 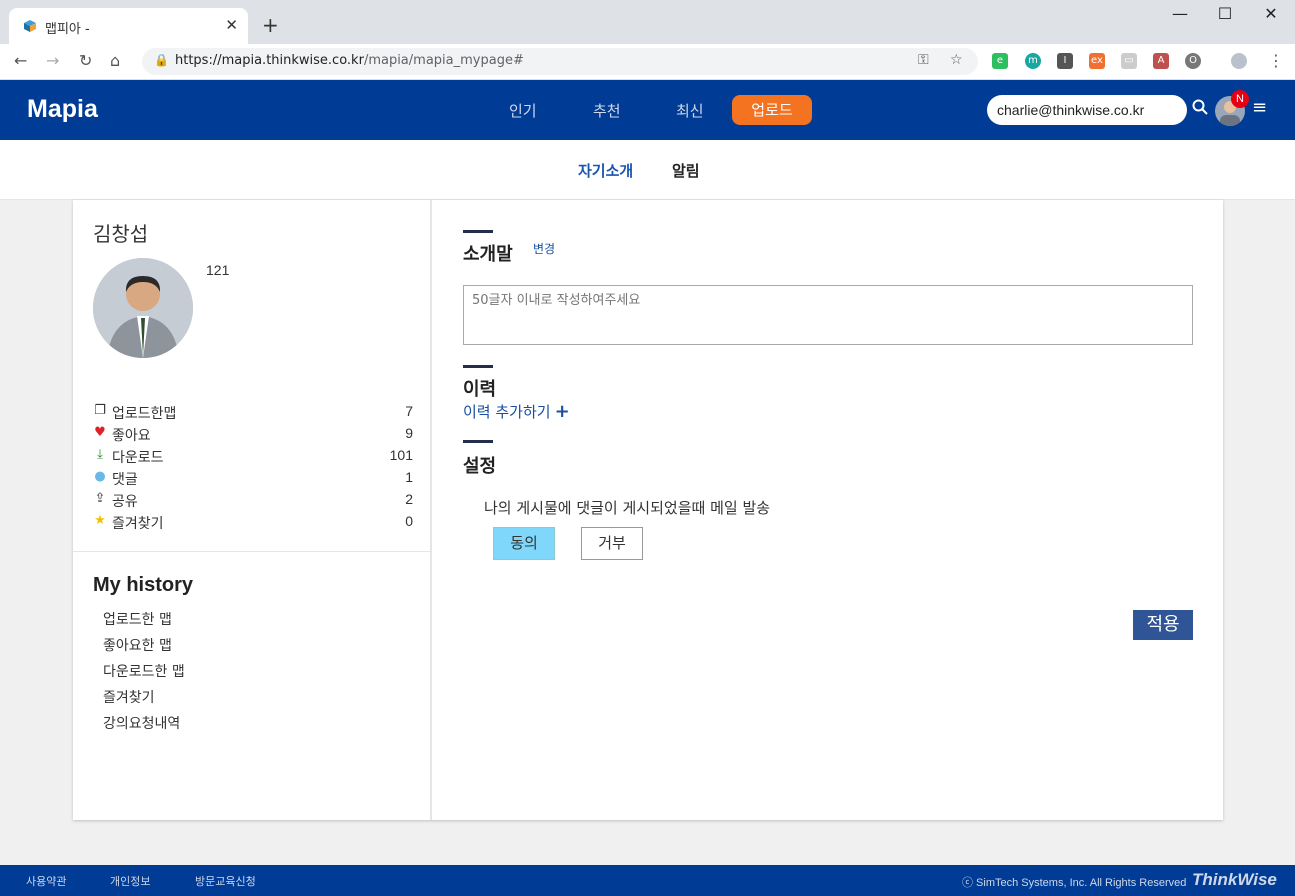 What do you see at coordinates (607, 110) in the screenshot?
I see `nav-recommended: 추천` at bounding box center [607, 110].